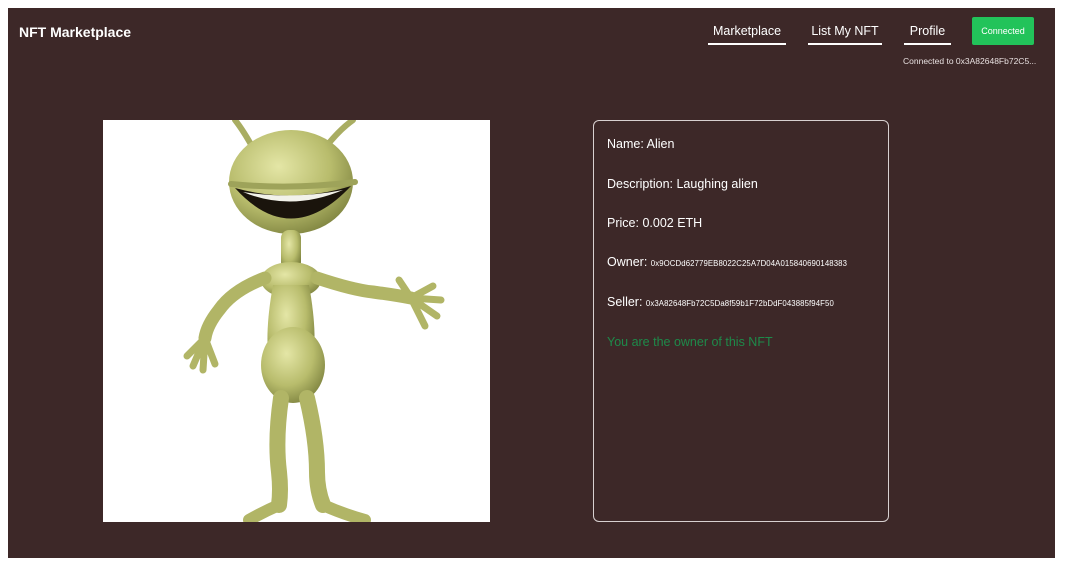 The height and width of the screenshot is (566, 1066). What do you see at coordinates (75, 32) in the screenshot?
I see `brand-title: NFT Marketplace` at bounding box center [75, 32].